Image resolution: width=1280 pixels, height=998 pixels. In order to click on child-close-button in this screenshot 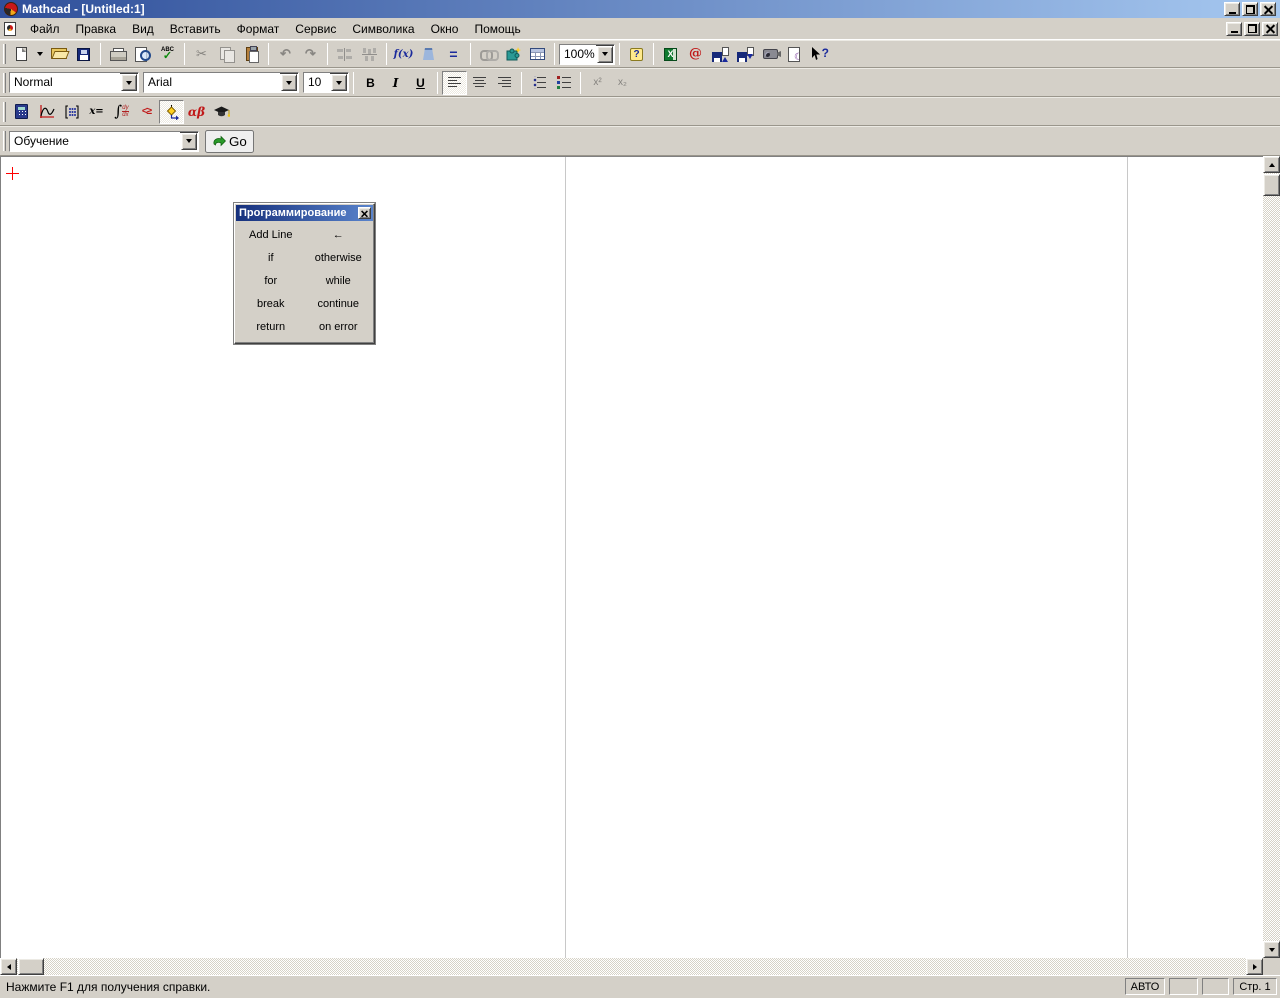, I will do `click(1270, 28)`.